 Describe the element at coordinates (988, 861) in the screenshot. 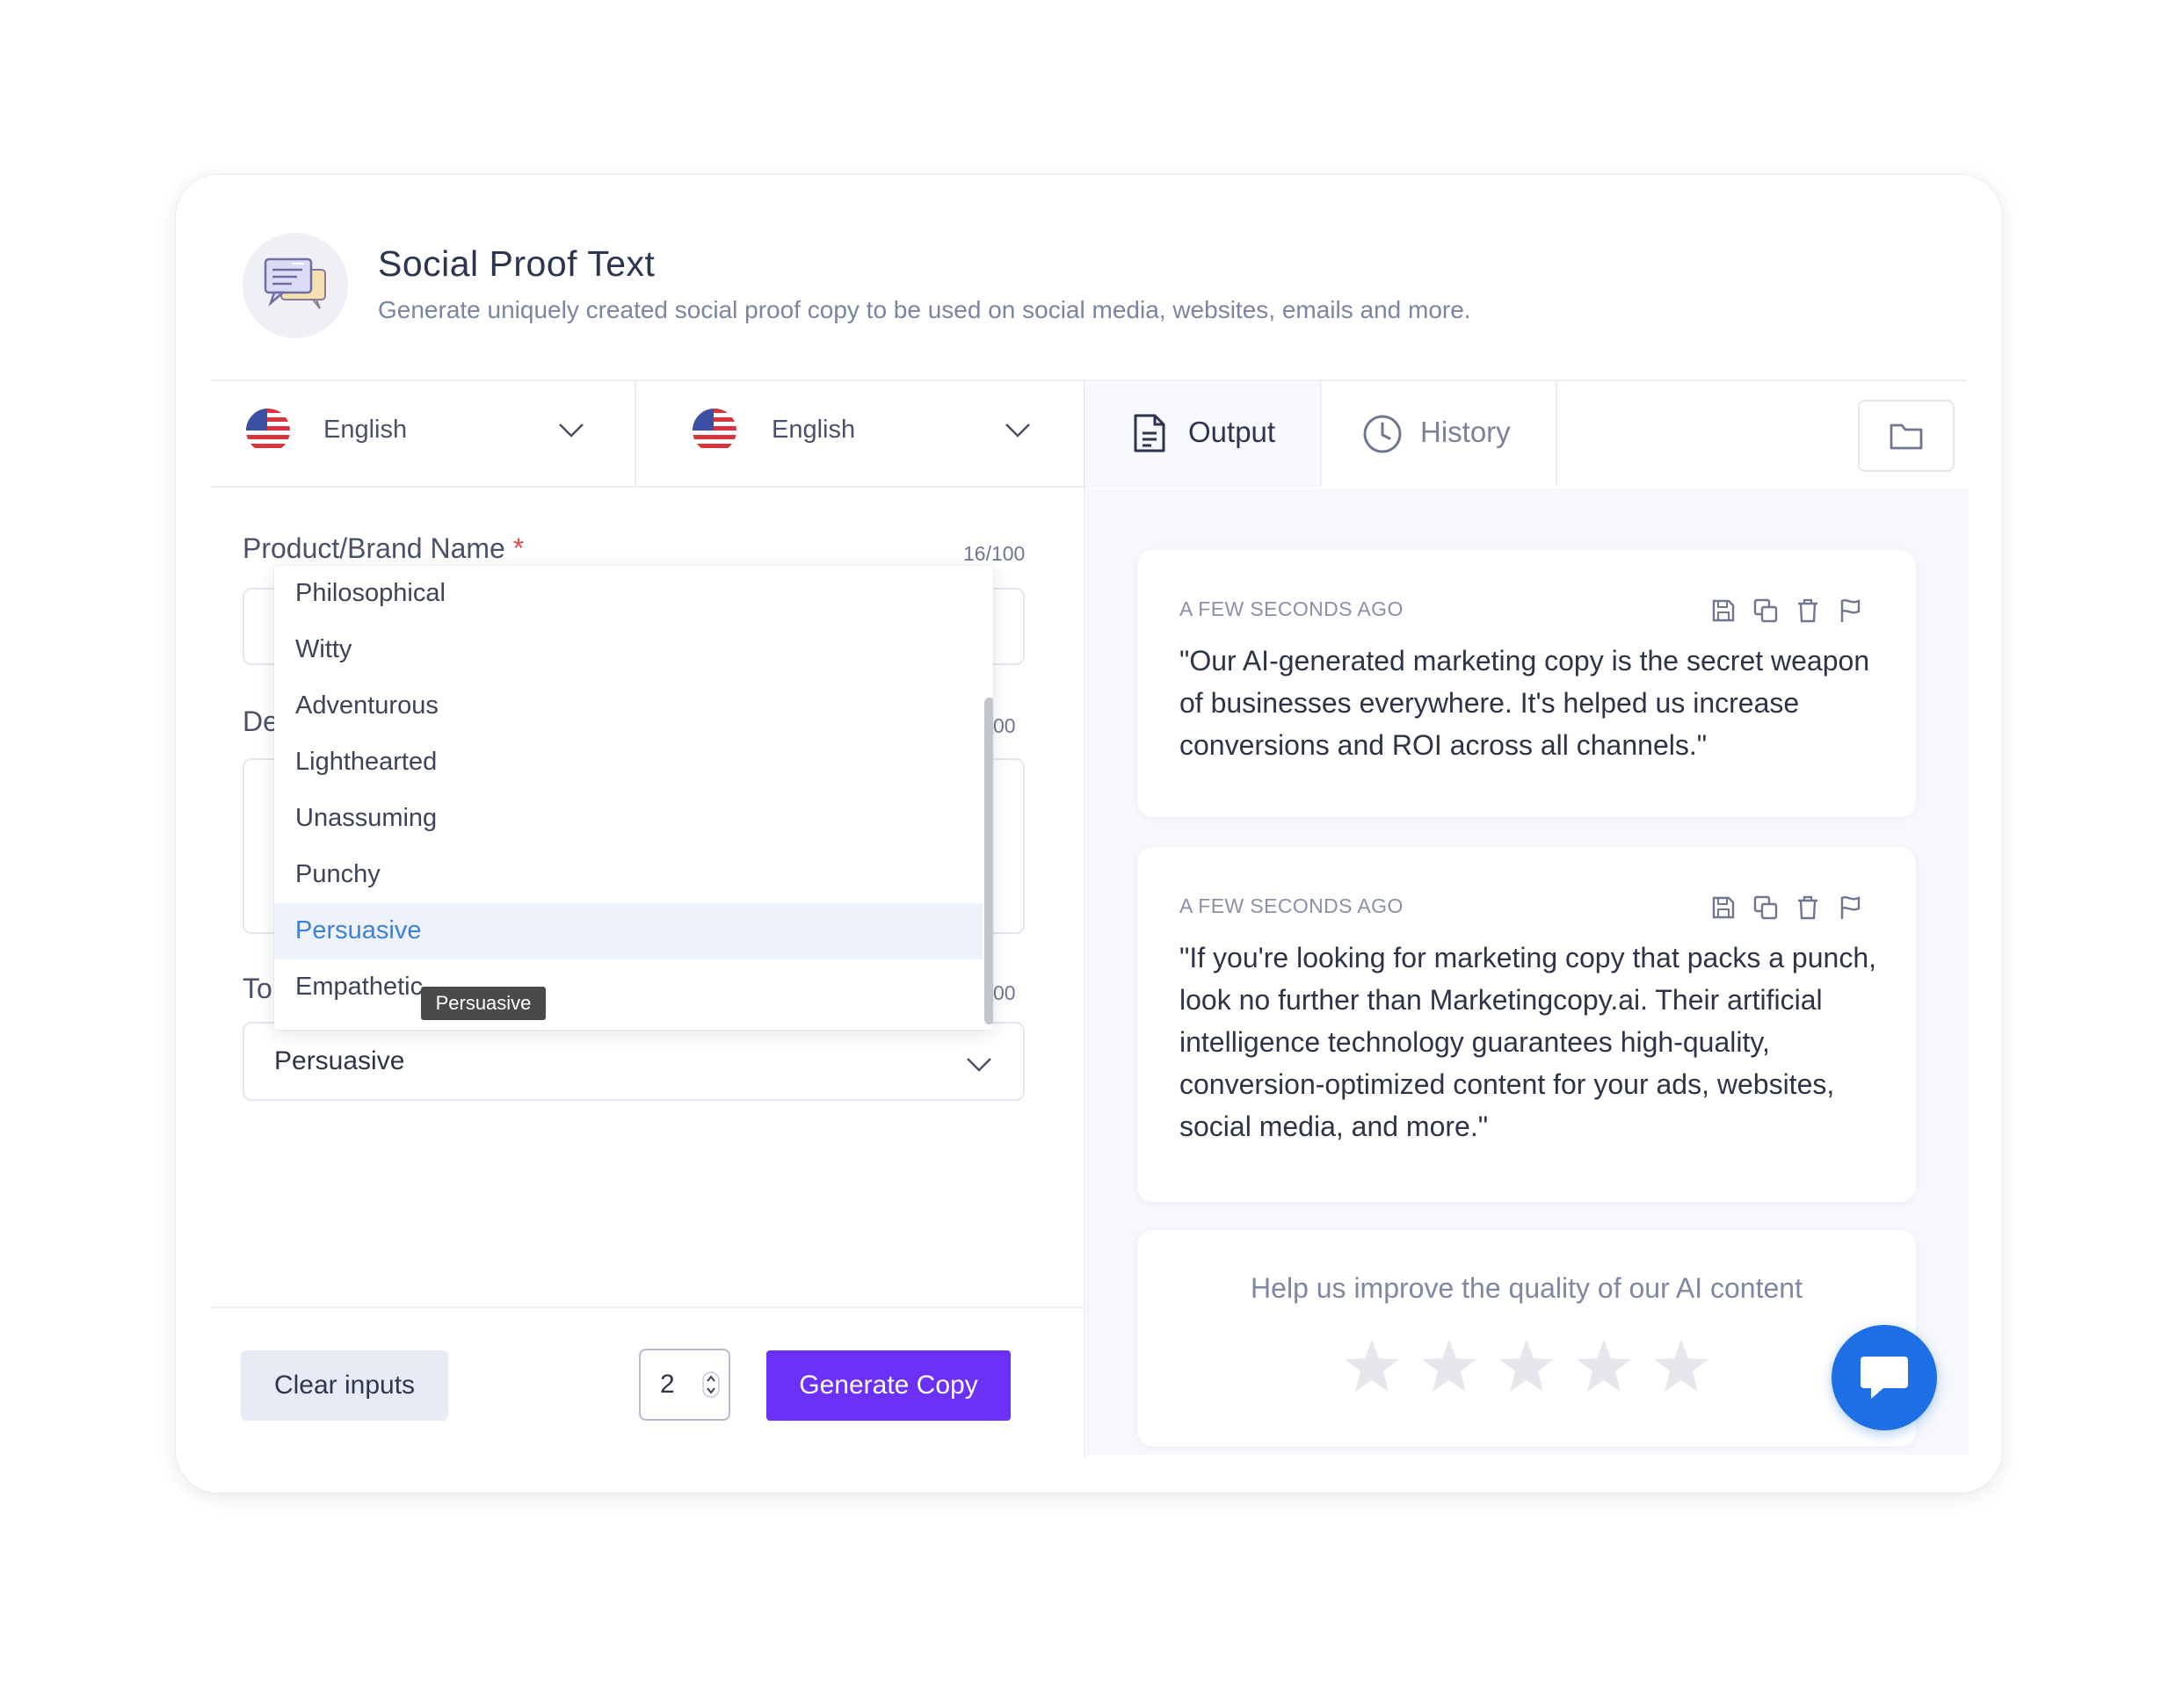

I see `dropdown-scrollbar` at that location.